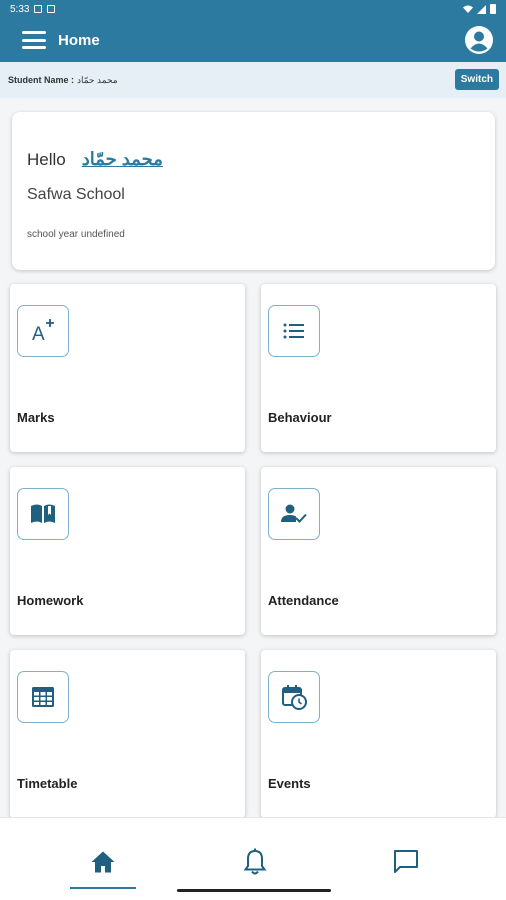 This screenshot has height=900, width=506. Describe the element at coordinates (50, 600) in the screenshot. I see `tile-label: Homework` at that location.